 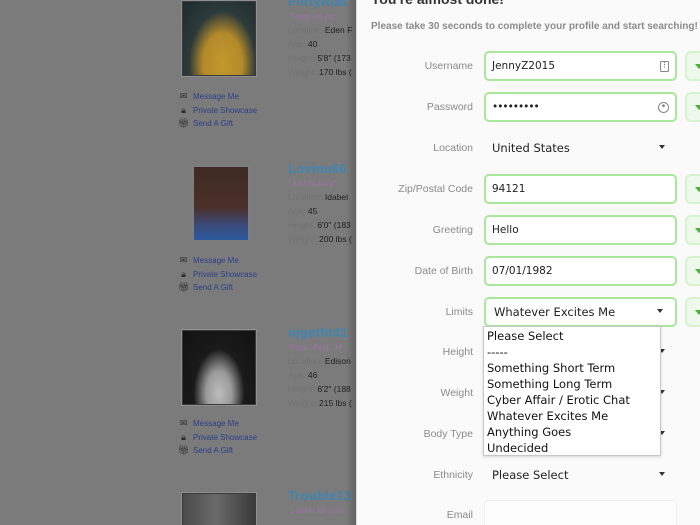 I want to click on username-row: Username JennyZ2015 ⁝, so click(x=528, y=66).